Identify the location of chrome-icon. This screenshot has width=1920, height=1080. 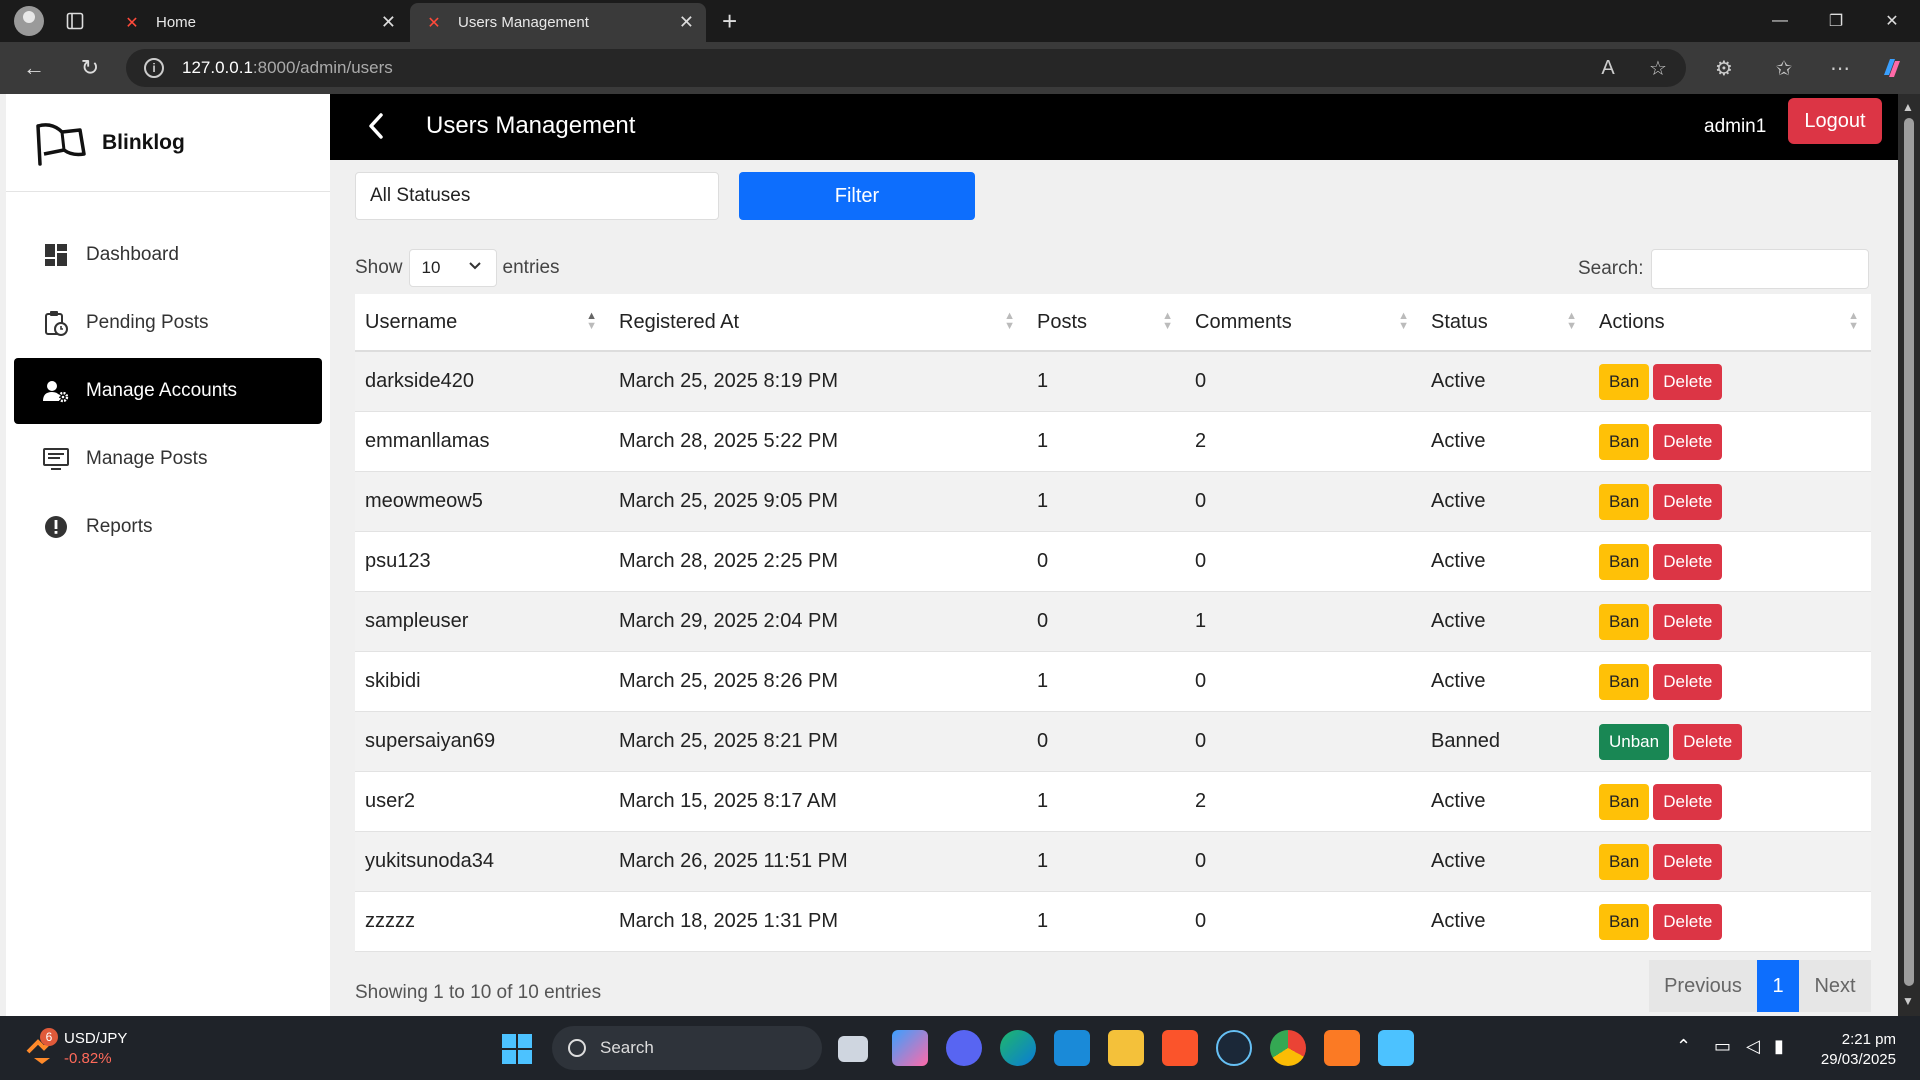
(1288, 1048).